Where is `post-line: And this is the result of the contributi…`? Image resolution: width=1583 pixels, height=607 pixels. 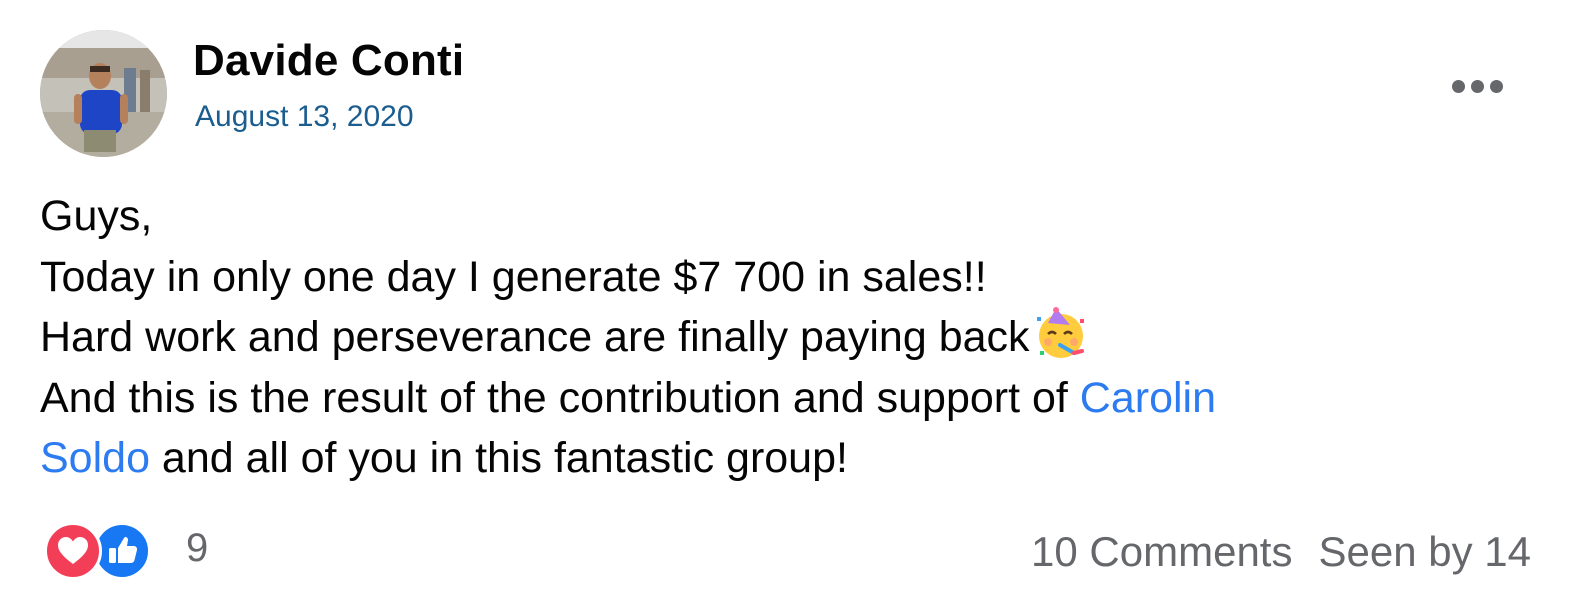 post-line: And this is the result of the contributi… is located at coordinates (790, 398).